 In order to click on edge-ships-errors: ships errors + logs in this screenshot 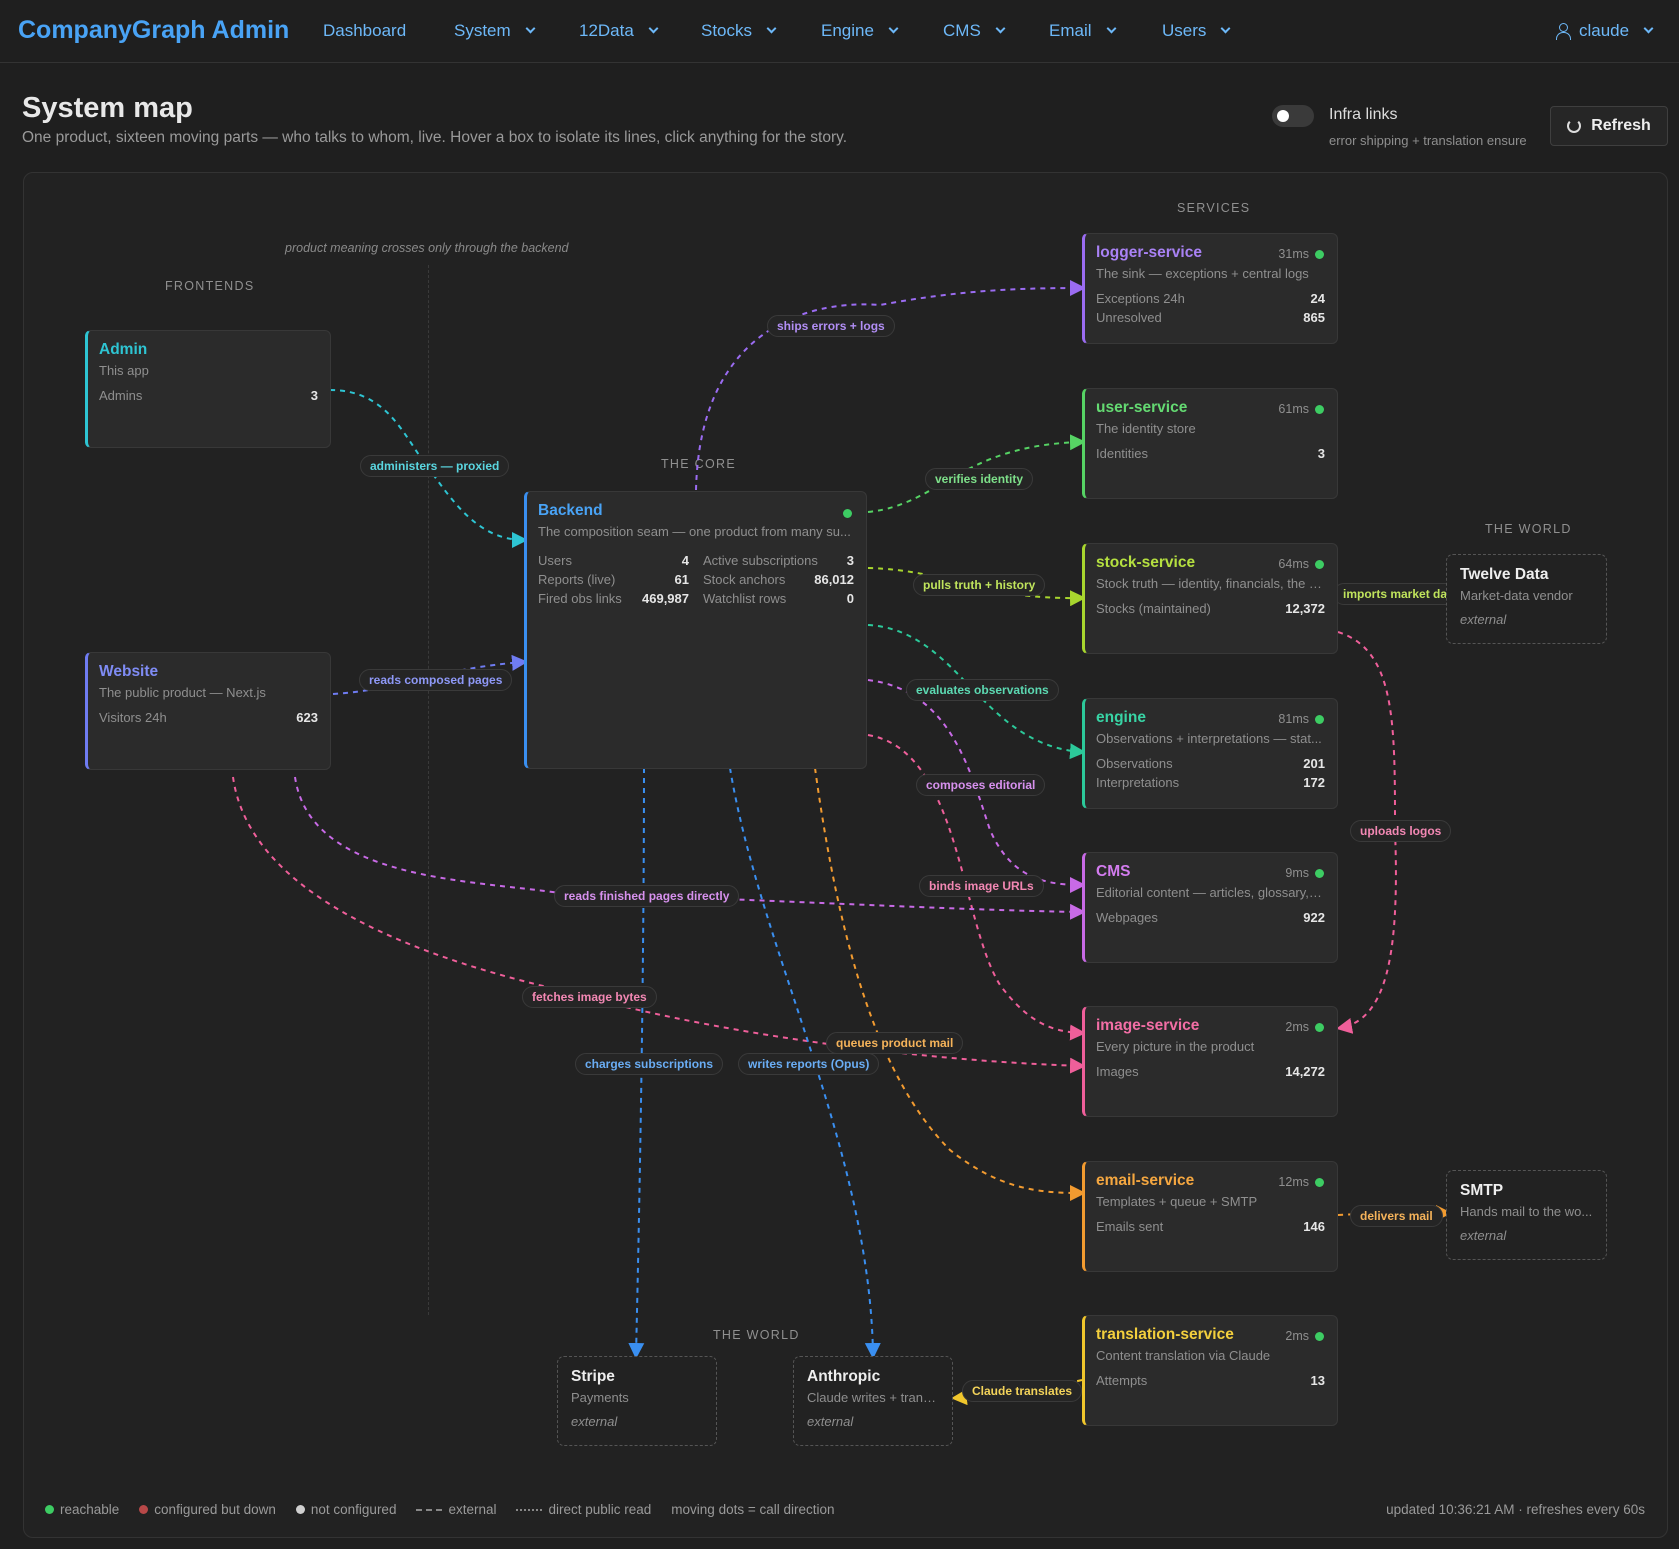, I will do `click(831, 326)`.